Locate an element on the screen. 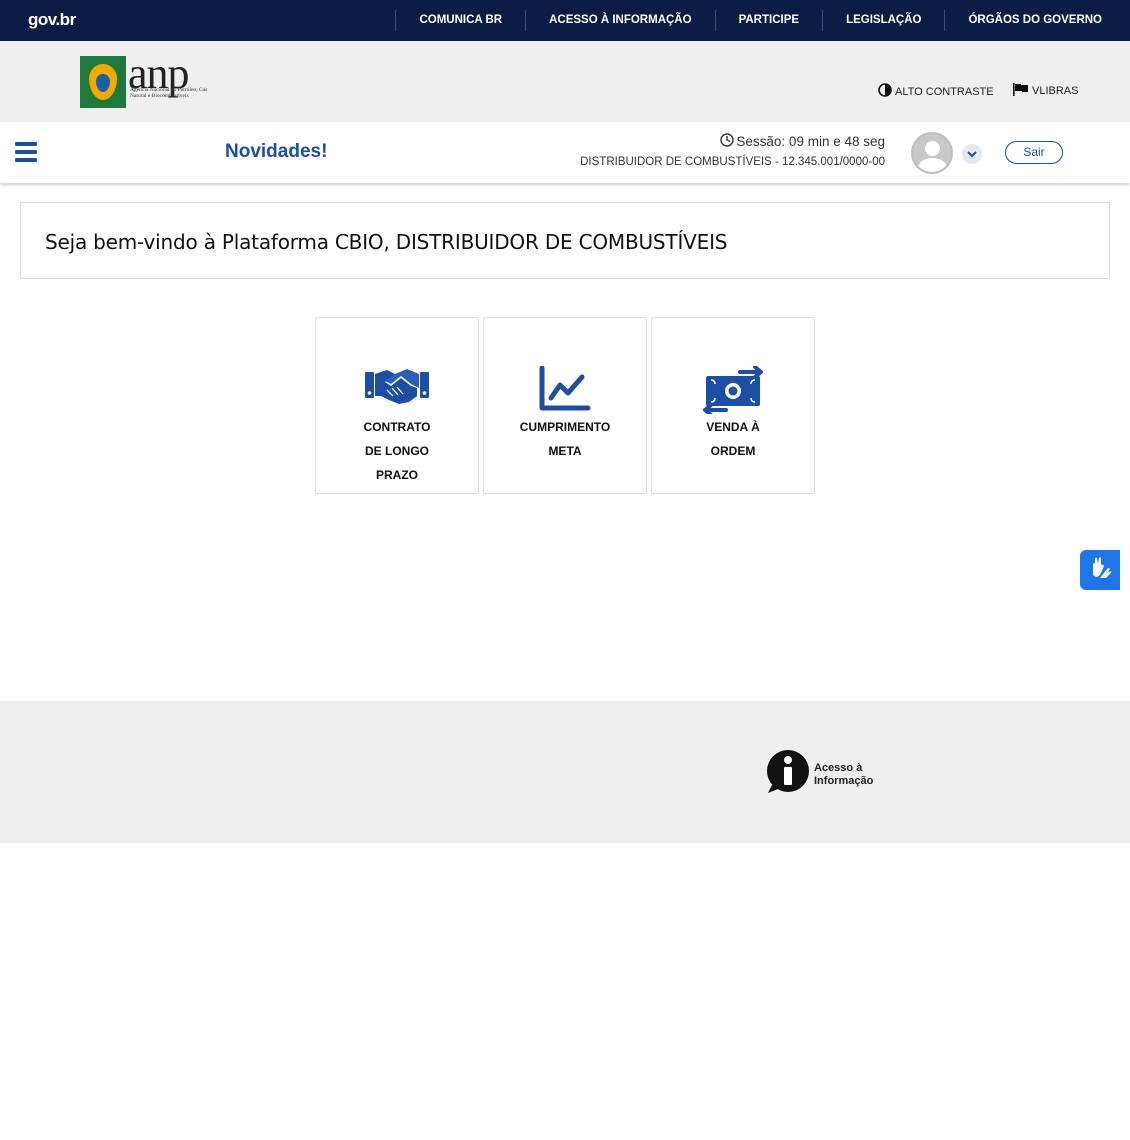  session-timer: Sessão: 09 min e 48 seg is located at coordinates (802, 141).